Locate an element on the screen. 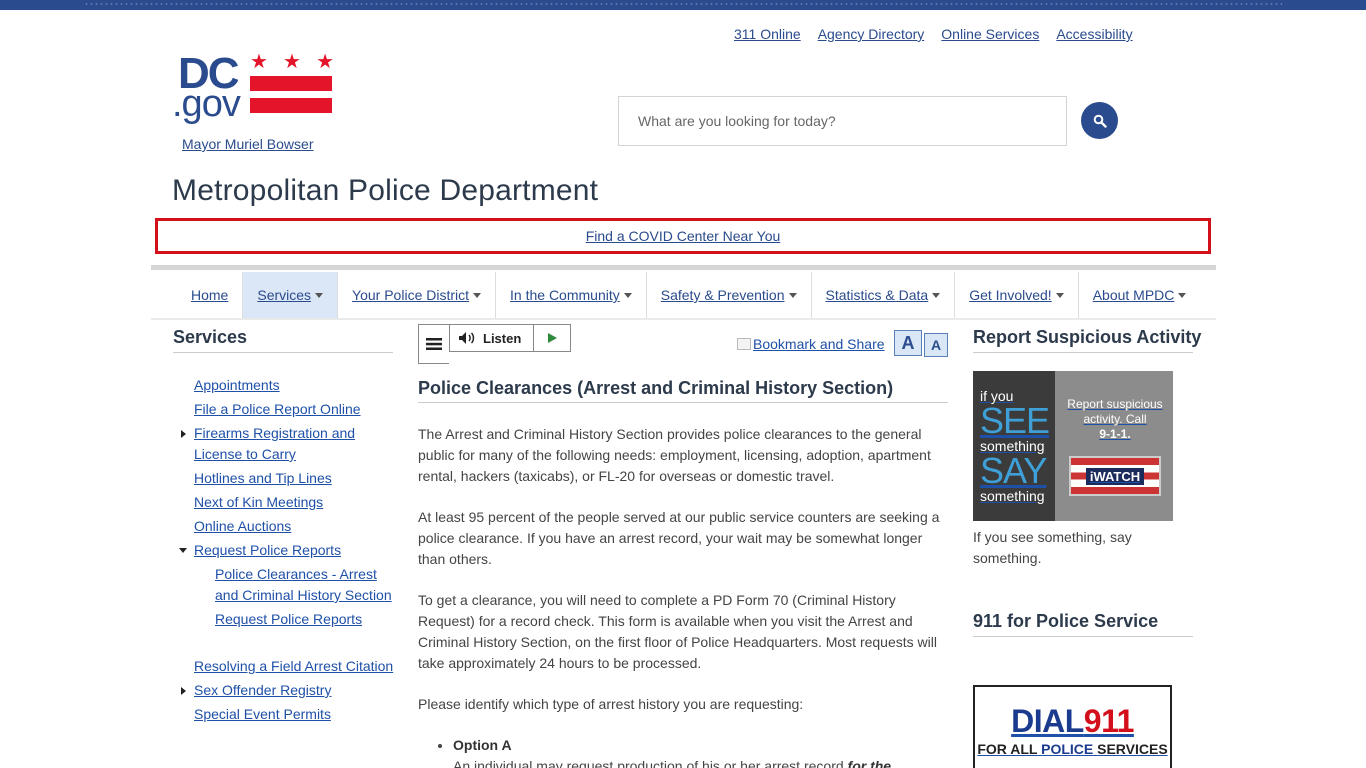  dial-911-banner: DIAL911 FOR ALL POLICE SERVICES is located at coordinates (1072, 726).